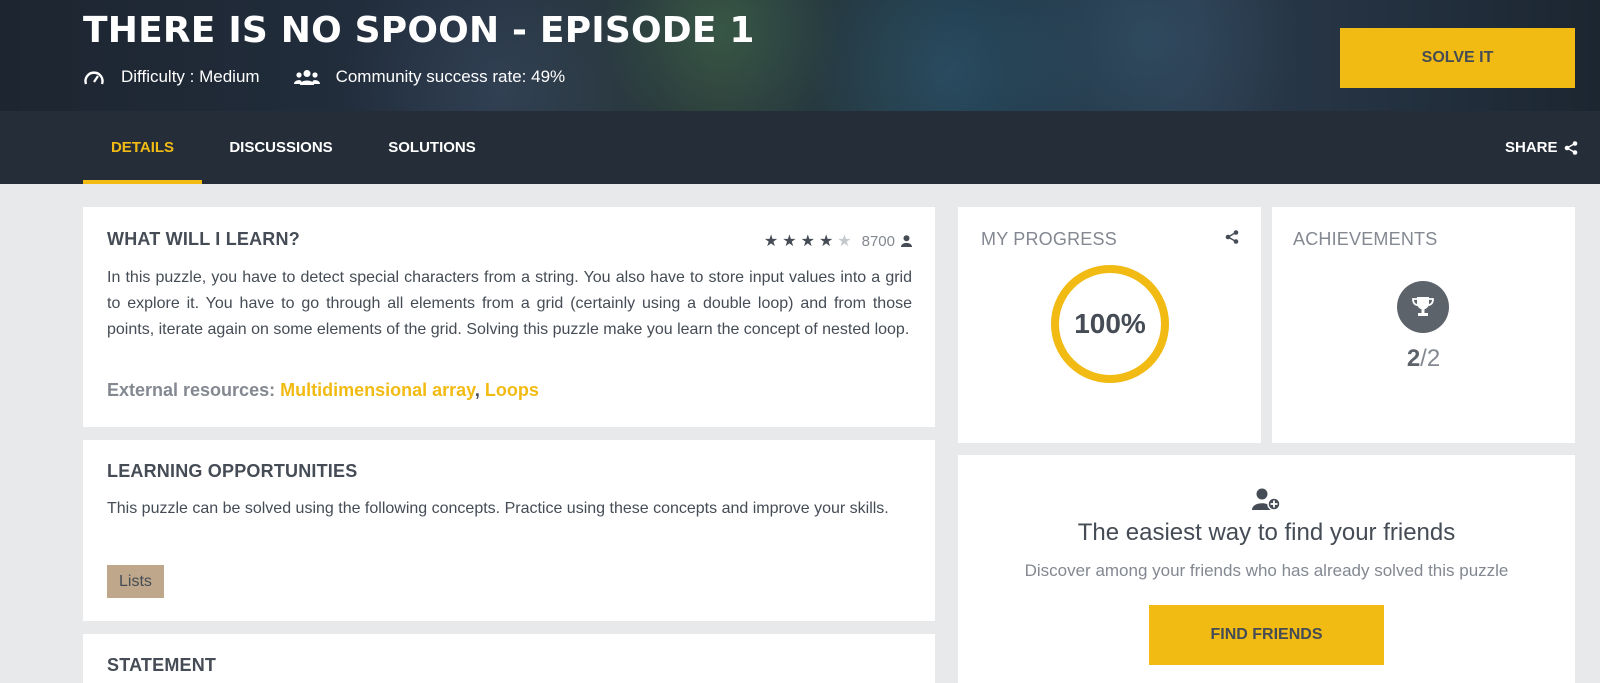  Describe the element at coordinates (1266, 635) in the screenshot. I see `find-friends-button: FIND FRIENDS` at that location.